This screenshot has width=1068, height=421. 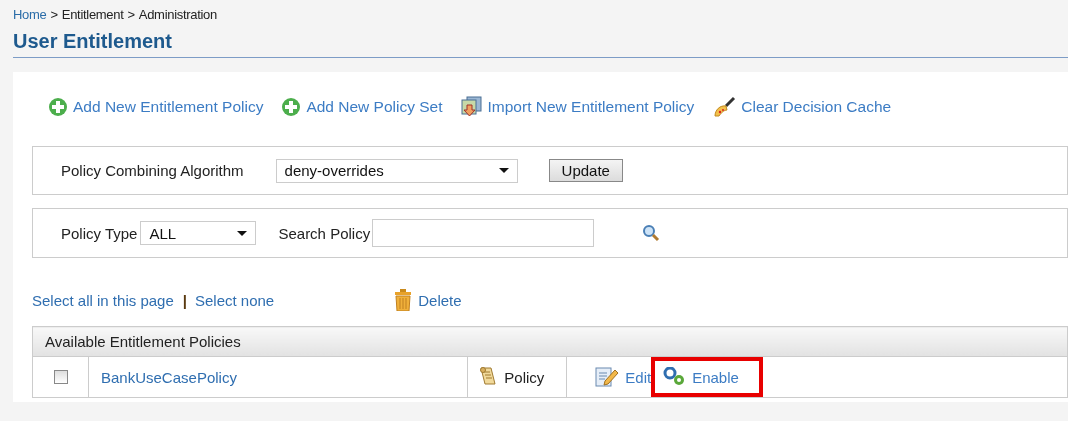 What do you see at coordinates (103, 300) in the screenshot?
I see `select-all-link: Select all in this page` at bounding box center [103, 300].